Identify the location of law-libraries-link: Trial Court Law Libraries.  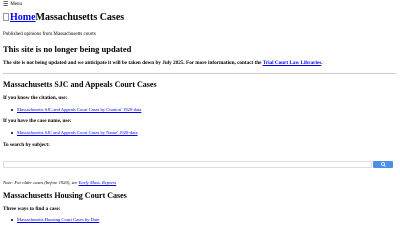
(292, 63).